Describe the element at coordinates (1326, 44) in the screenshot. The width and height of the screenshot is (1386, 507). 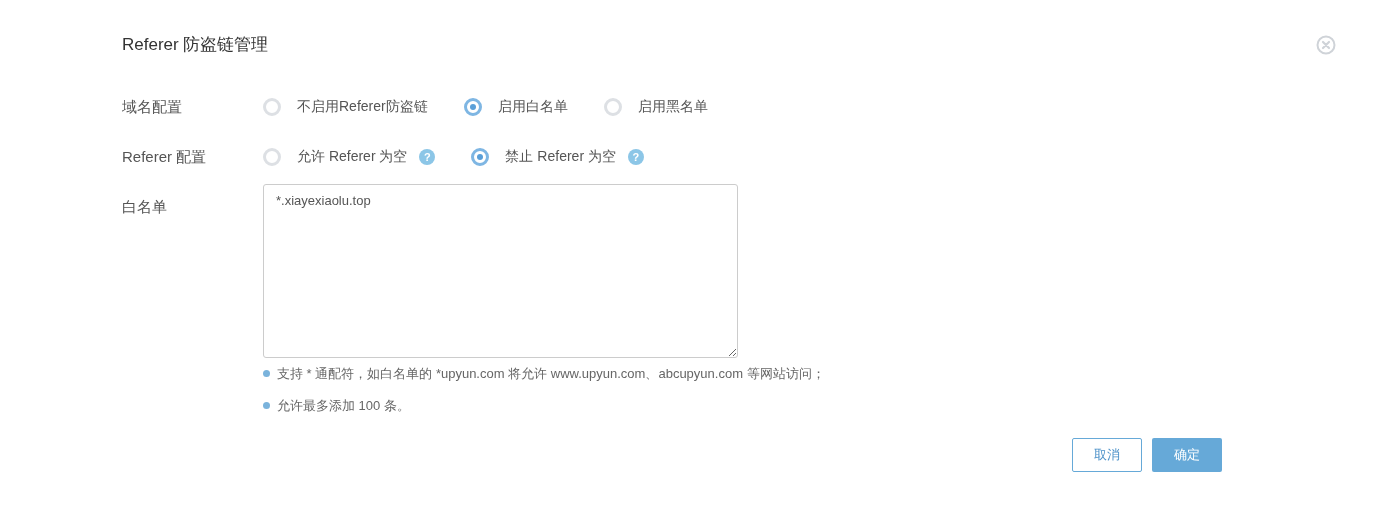
I see `close-icon` at that location.